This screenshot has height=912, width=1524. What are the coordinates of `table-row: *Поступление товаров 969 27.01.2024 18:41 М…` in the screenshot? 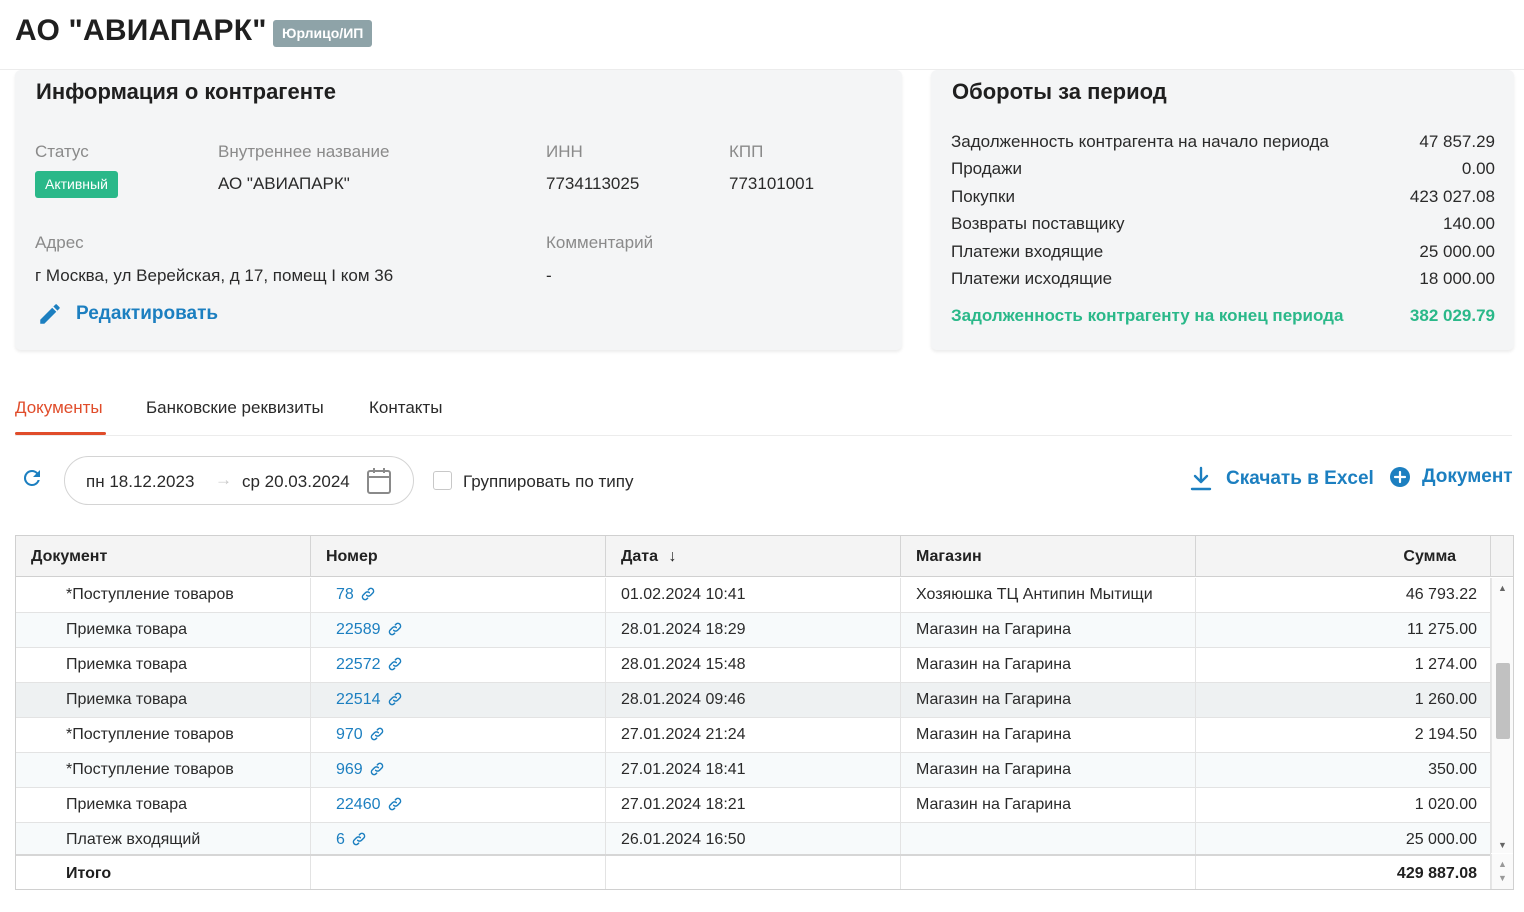 It's located at (753, 770).